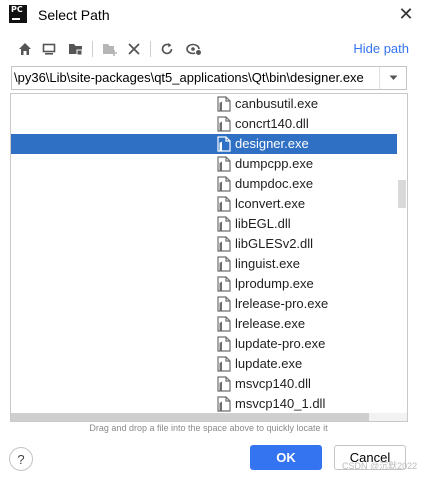 This screenshot has height=477, width=427. Describe the element at coordinates (286, 457) in the screenshot. I see `ok-button: OK` at that location.